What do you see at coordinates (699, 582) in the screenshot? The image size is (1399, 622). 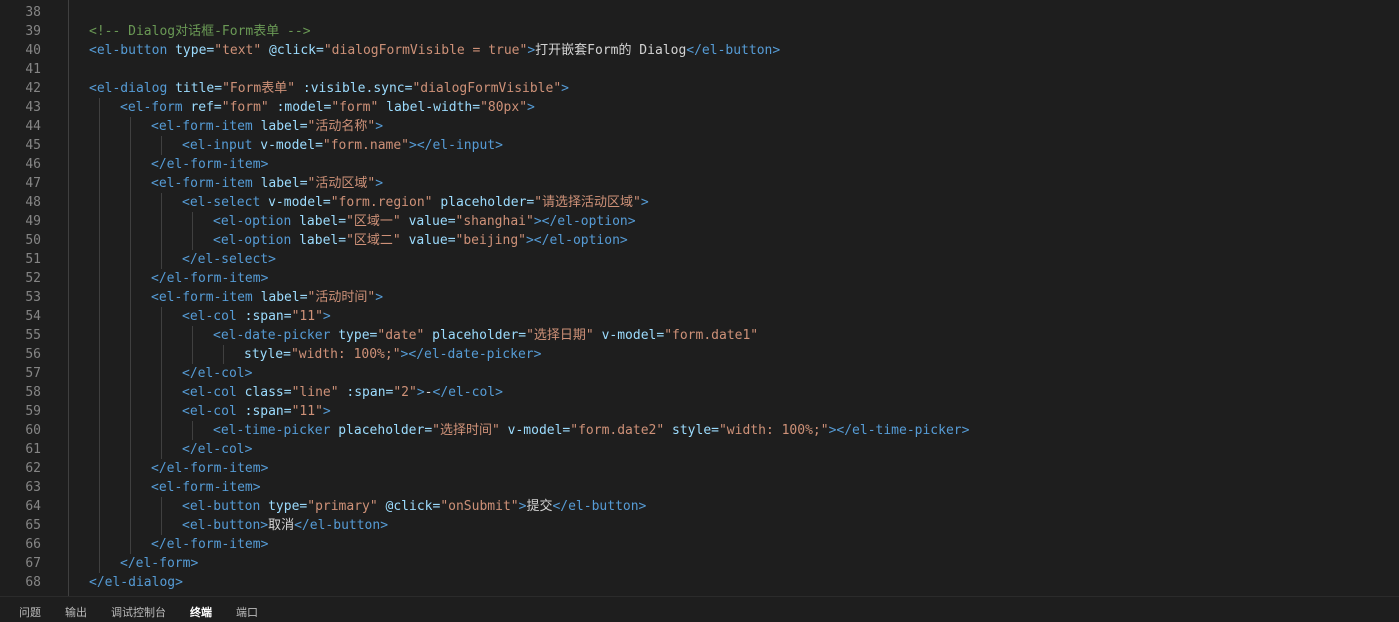 I see `code-line: 68 </el-dialog>` at bounding box center [699, 582].